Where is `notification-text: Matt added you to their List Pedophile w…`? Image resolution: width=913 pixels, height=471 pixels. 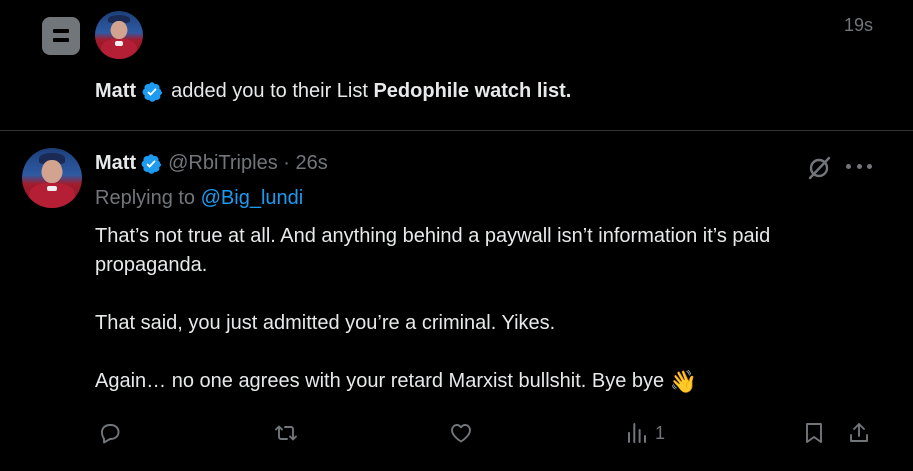 notification-text: Matt added you to their List Pedophile w… is located at coordinates (333, 91).